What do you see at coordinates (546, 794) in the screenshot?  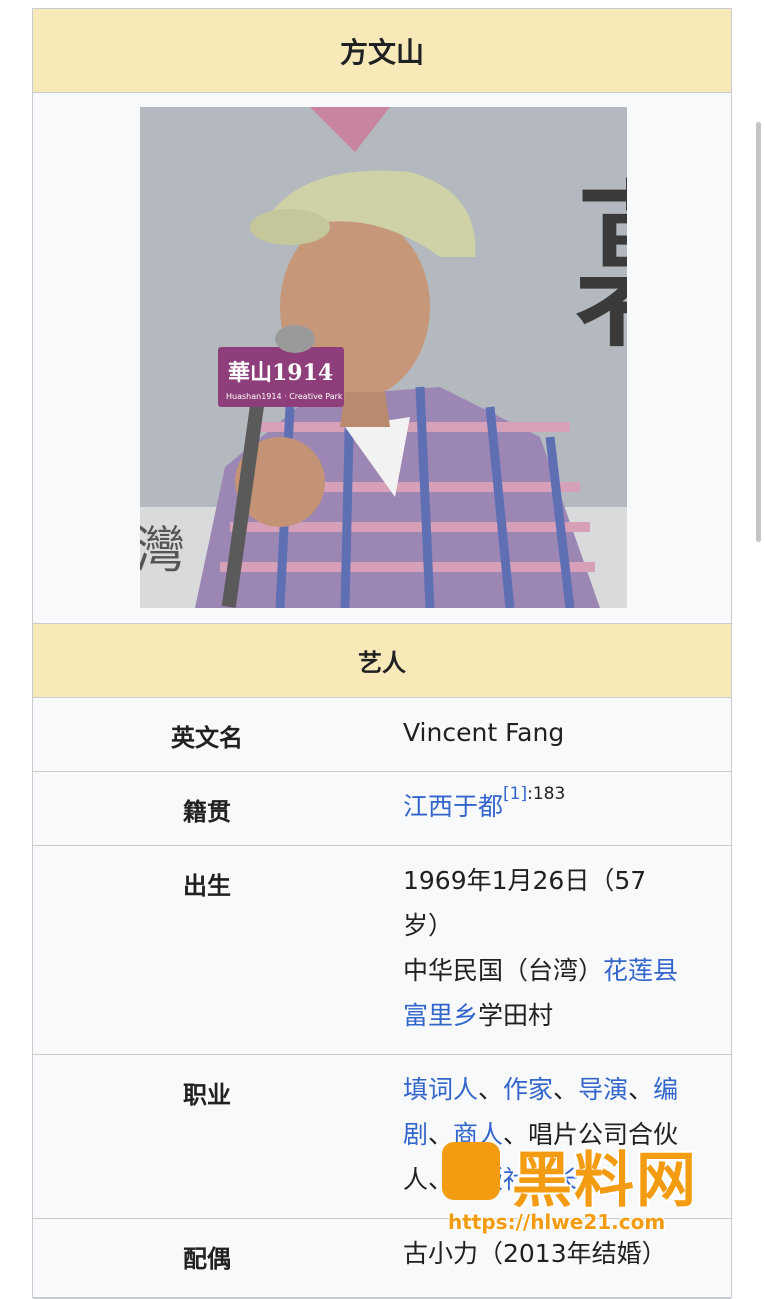 I see `citation-page: :183` at bounding box center [546, 794].